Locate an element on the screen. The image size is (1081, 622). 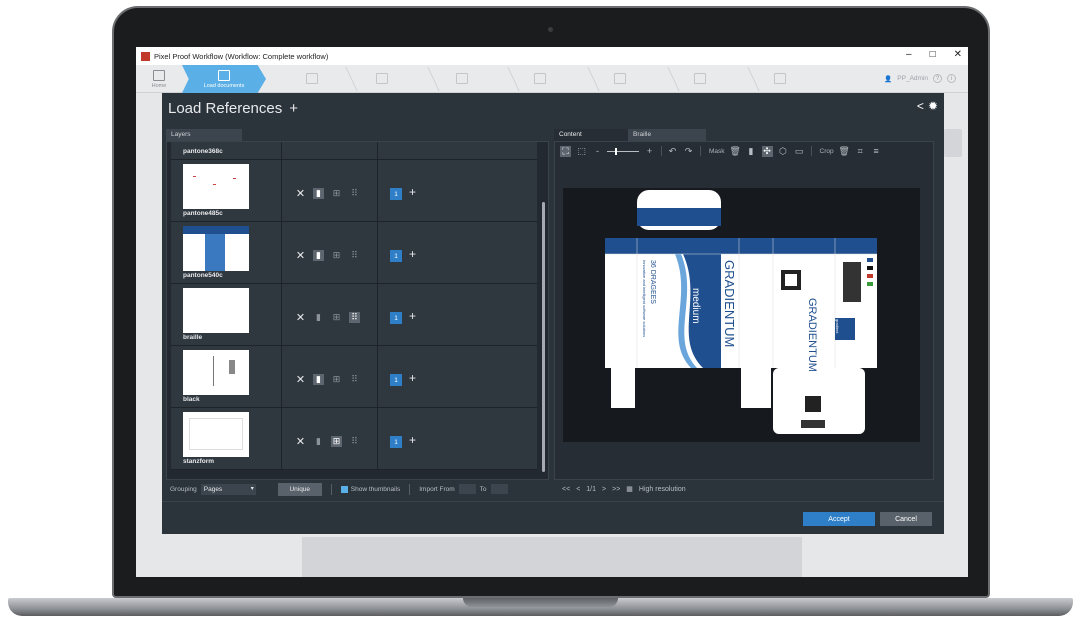
more-icon: ≡ is located at coordinates (876, 151).